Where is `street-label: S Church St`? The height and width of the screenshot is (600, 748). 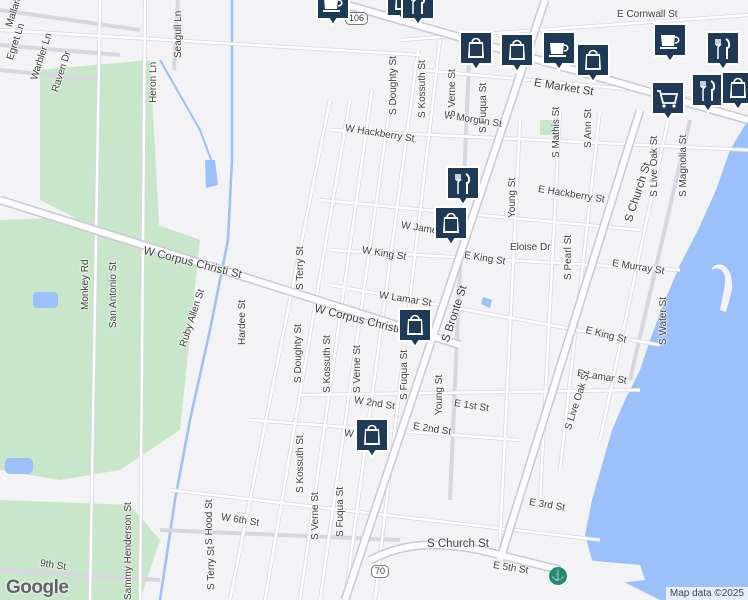
street-label: S Church St is located at coordinates (458, 544).